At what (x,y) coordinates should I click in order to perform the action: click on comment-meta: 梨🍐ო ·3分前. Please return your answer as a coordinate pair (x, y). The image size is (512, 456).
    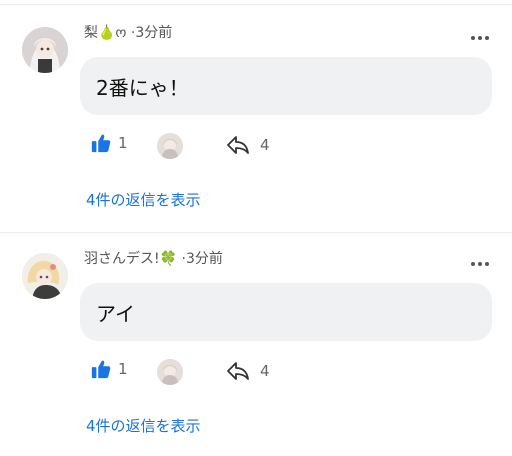
    Looking at the image, I should click on (128, 33).